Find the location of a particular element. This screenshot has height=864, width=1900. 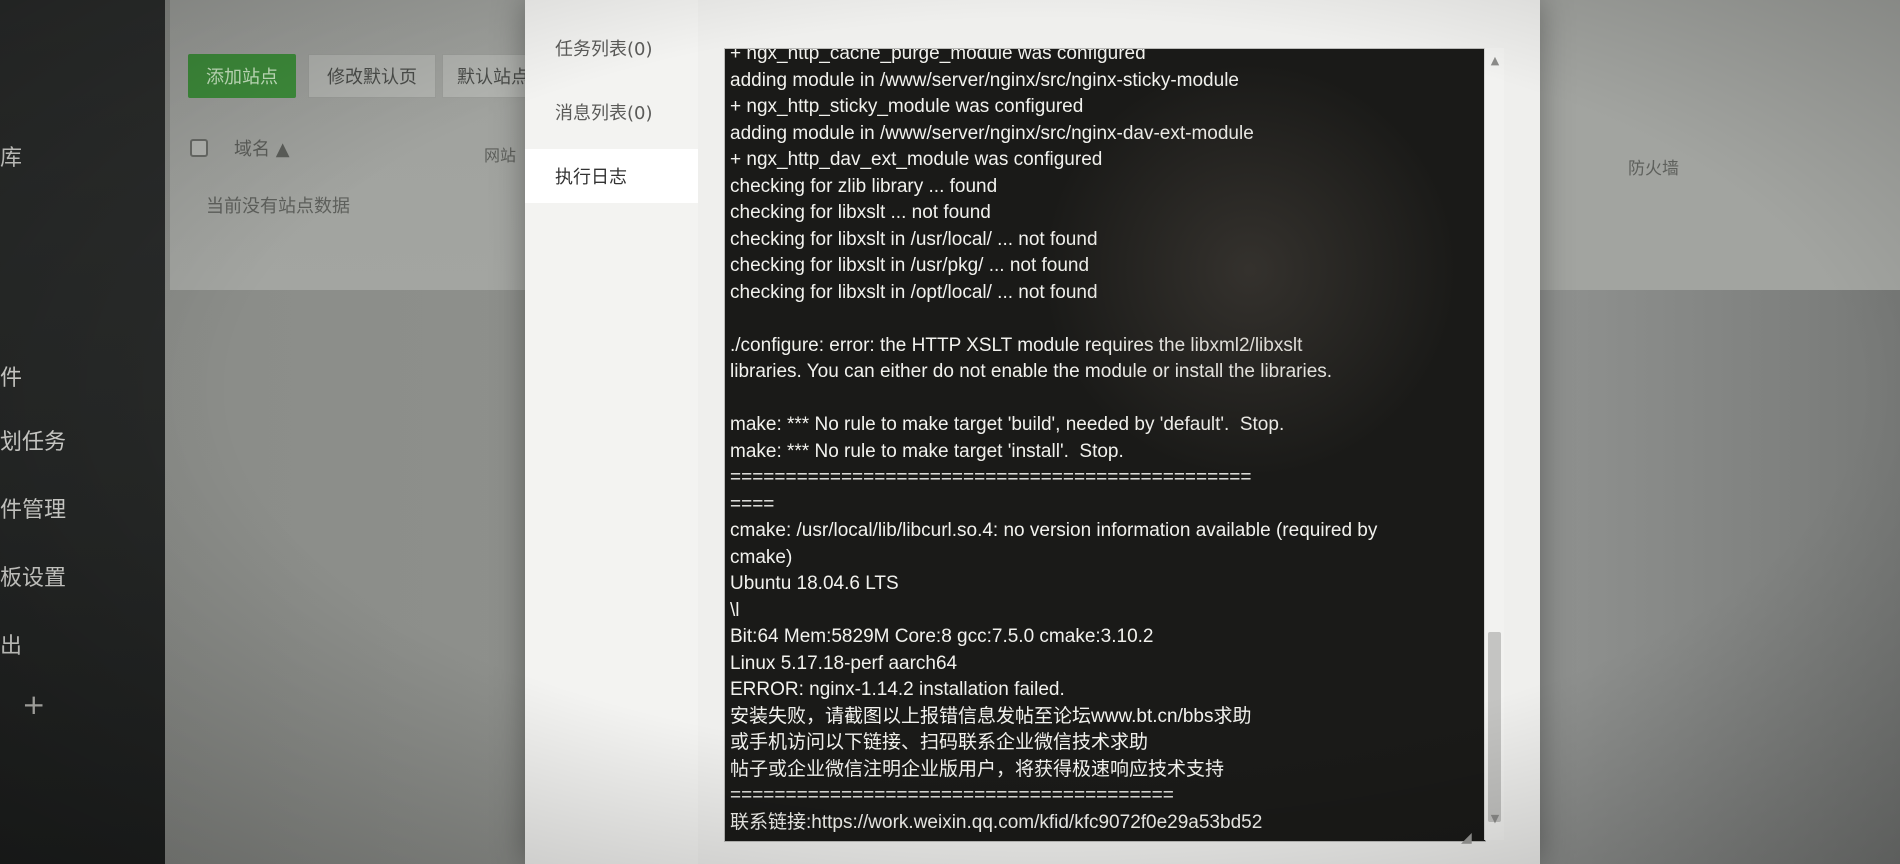

empty-sites-message: 当前没有站点数据 is located at coordinates (278, 206).